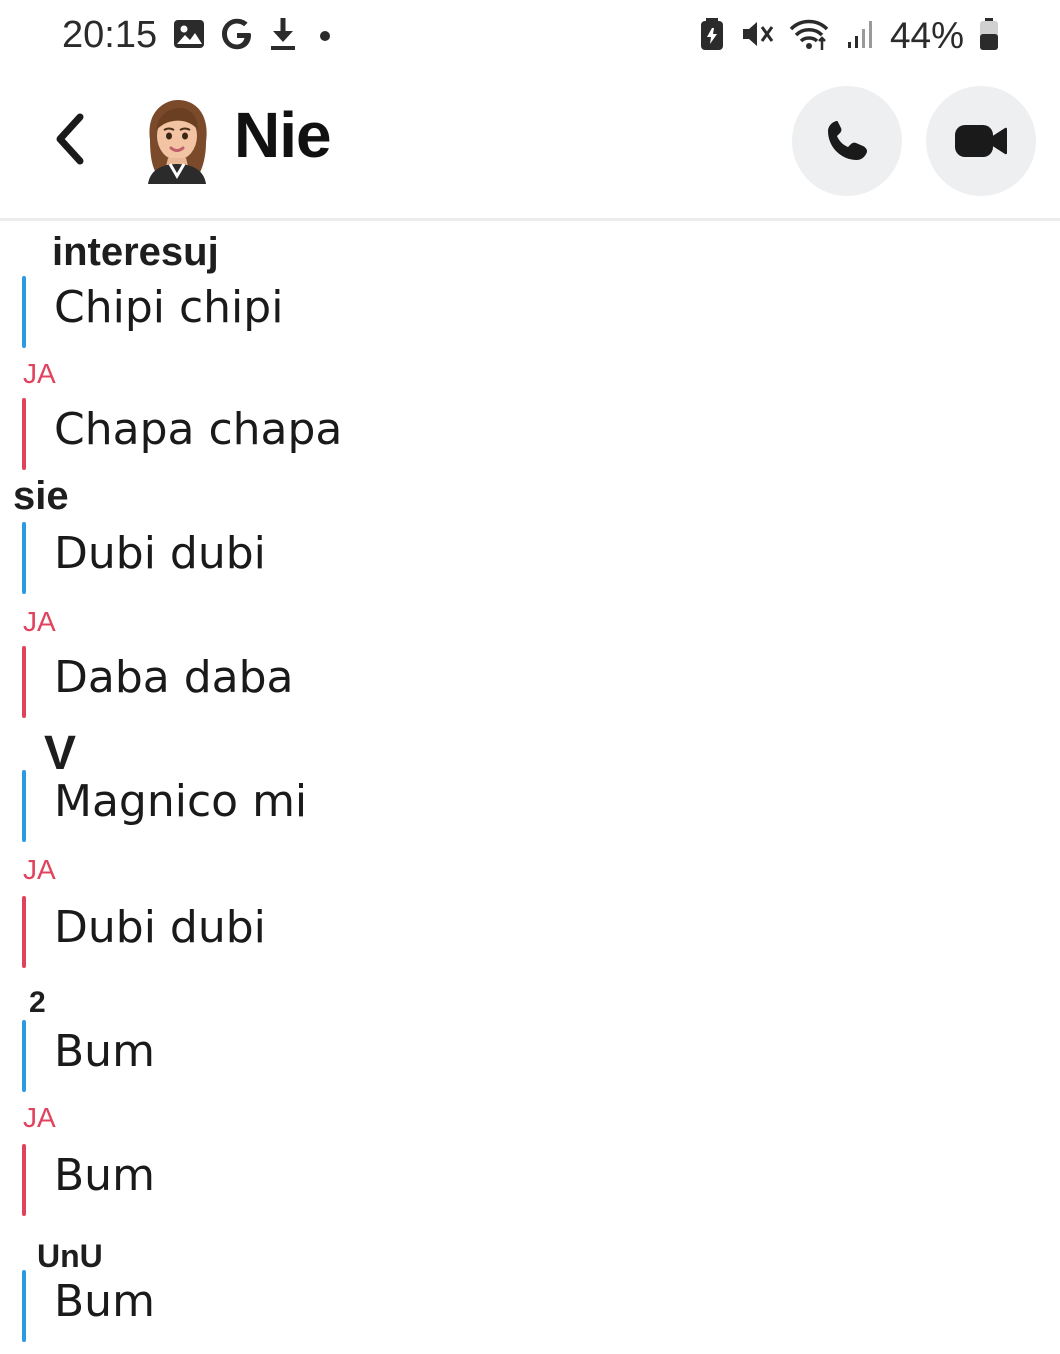 This screenshot has height=1354, width=1060. I want to click on back-button, so click(70, 139).